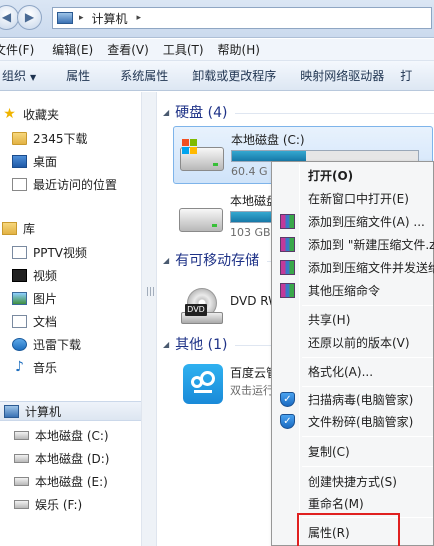 The height and width of the screenshot is (546, 434). I want to click on nav-label: 娱乐 (F:), so click(59, 504).